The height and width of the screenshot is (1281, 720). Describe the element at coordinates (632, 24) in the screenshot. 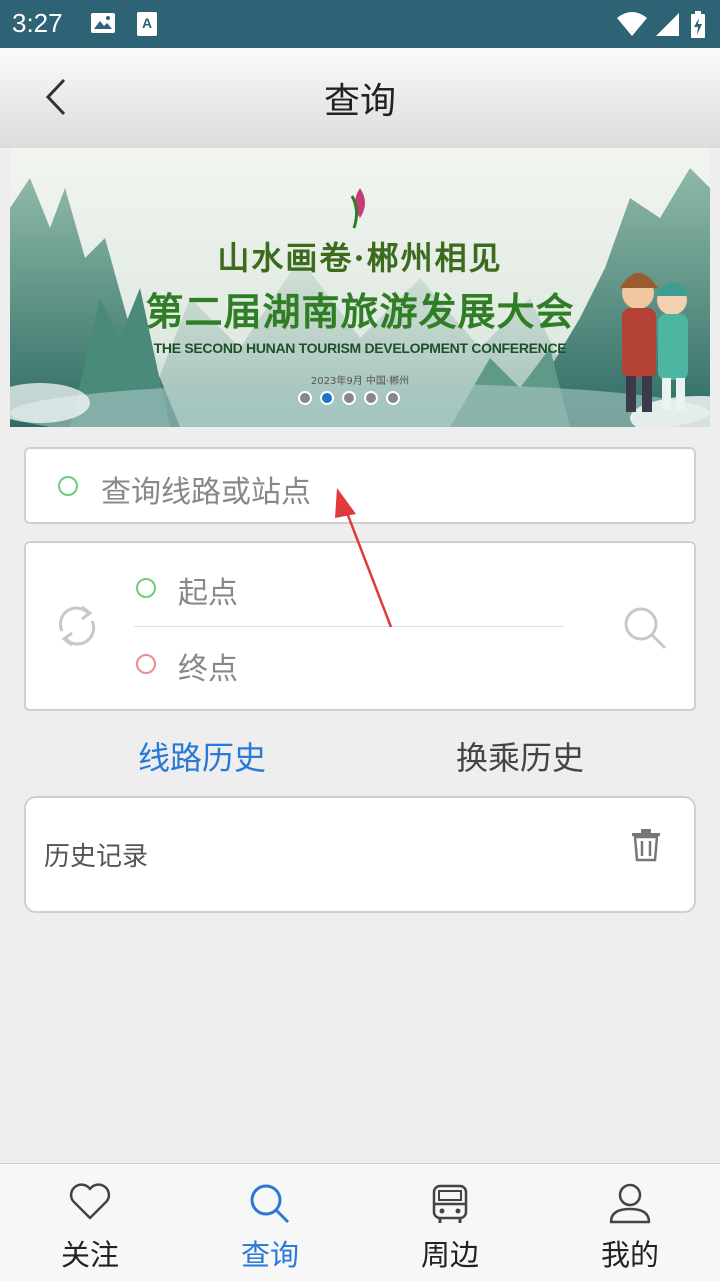

I see `wifi-icon` at that location.